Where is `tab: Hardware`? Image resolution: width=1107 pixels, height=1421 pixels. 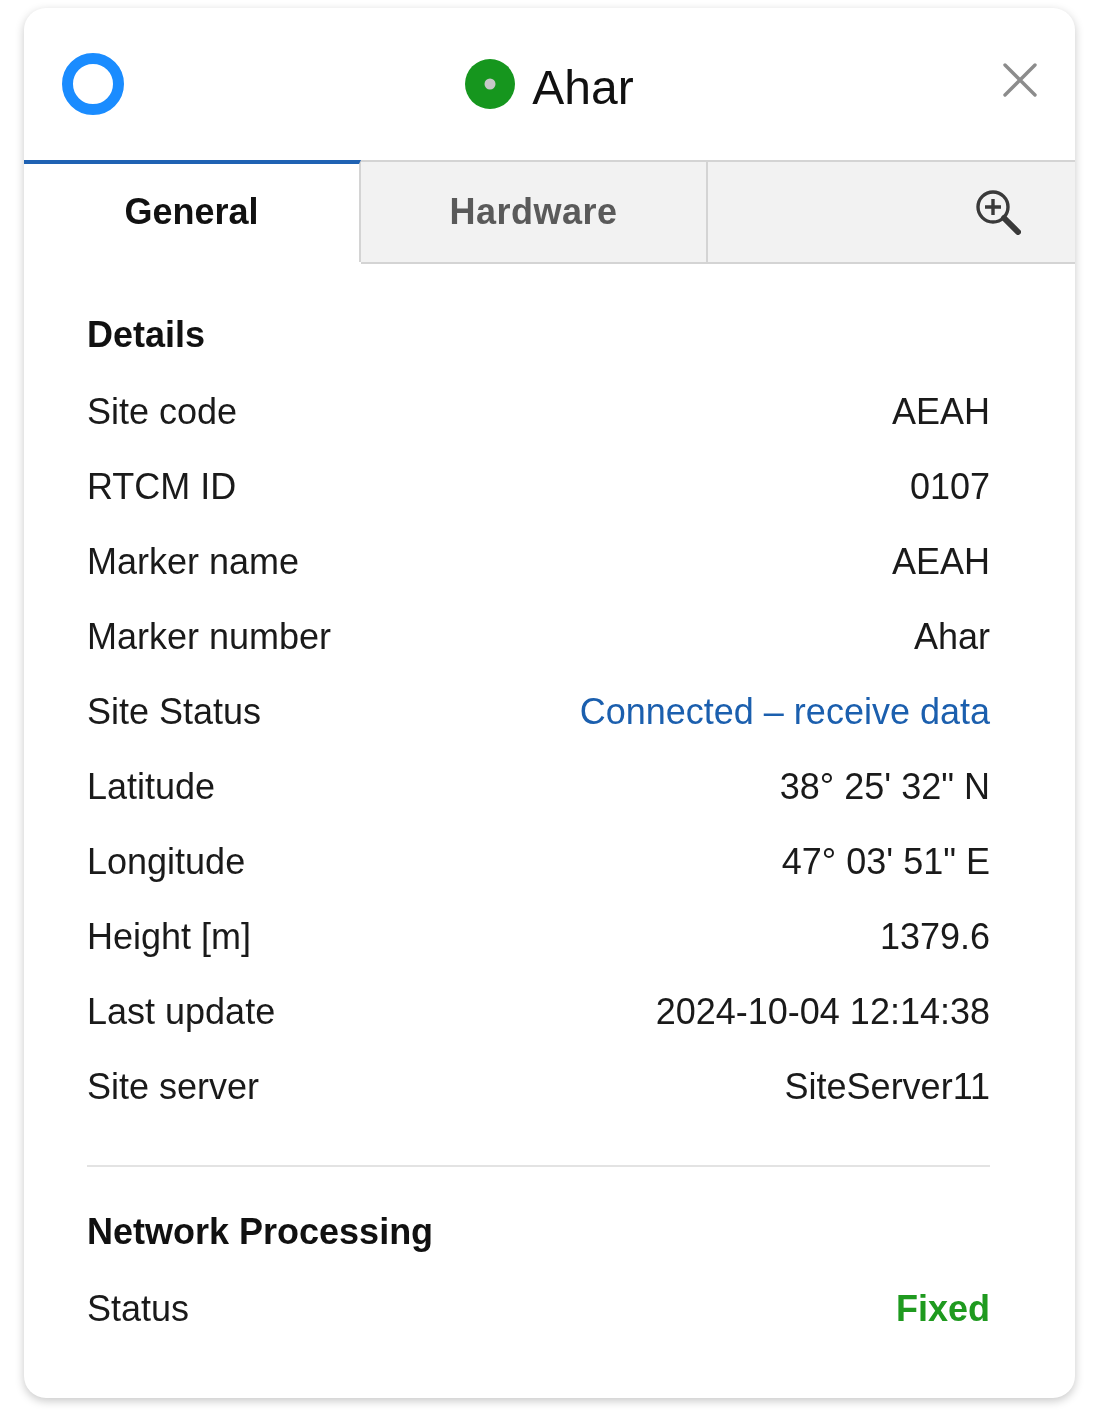
tab: Hardware is located at coordinates (534, 213).